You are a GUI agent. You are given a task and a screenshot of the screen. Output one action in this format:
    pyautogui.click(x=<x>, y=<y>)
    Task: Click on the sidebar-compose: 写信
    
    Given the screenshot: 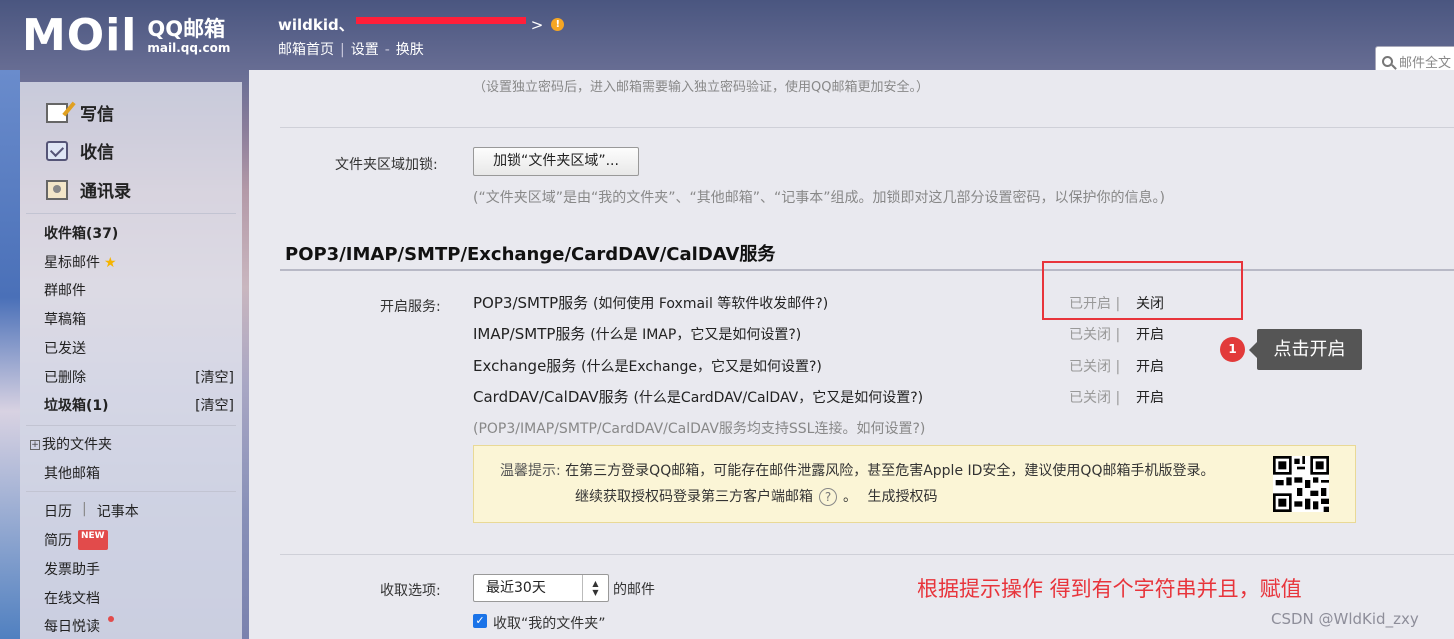 What is the action you would take?
    pyautogui.click(x=80, y=112)
    